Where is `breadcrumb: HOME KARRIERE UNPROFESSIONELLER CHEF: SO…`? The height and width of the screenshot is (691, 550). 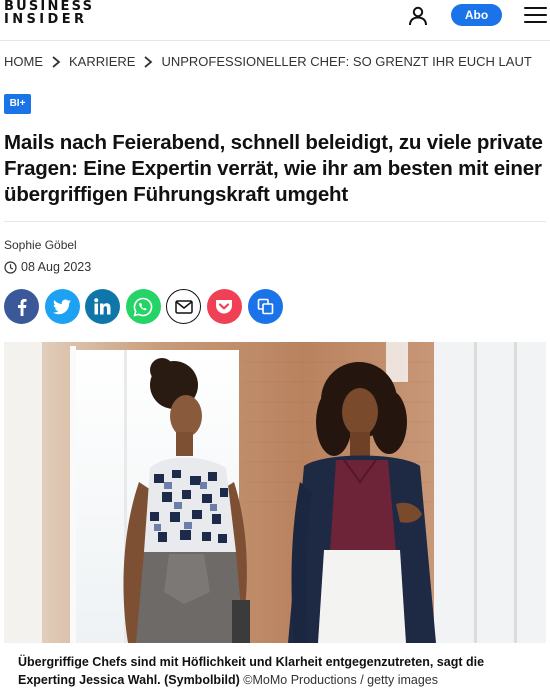 breadcrumb: HOME KARRIERE UNPROFESSIONELLER CHEF: SO… is located at coordinates (268, 61).